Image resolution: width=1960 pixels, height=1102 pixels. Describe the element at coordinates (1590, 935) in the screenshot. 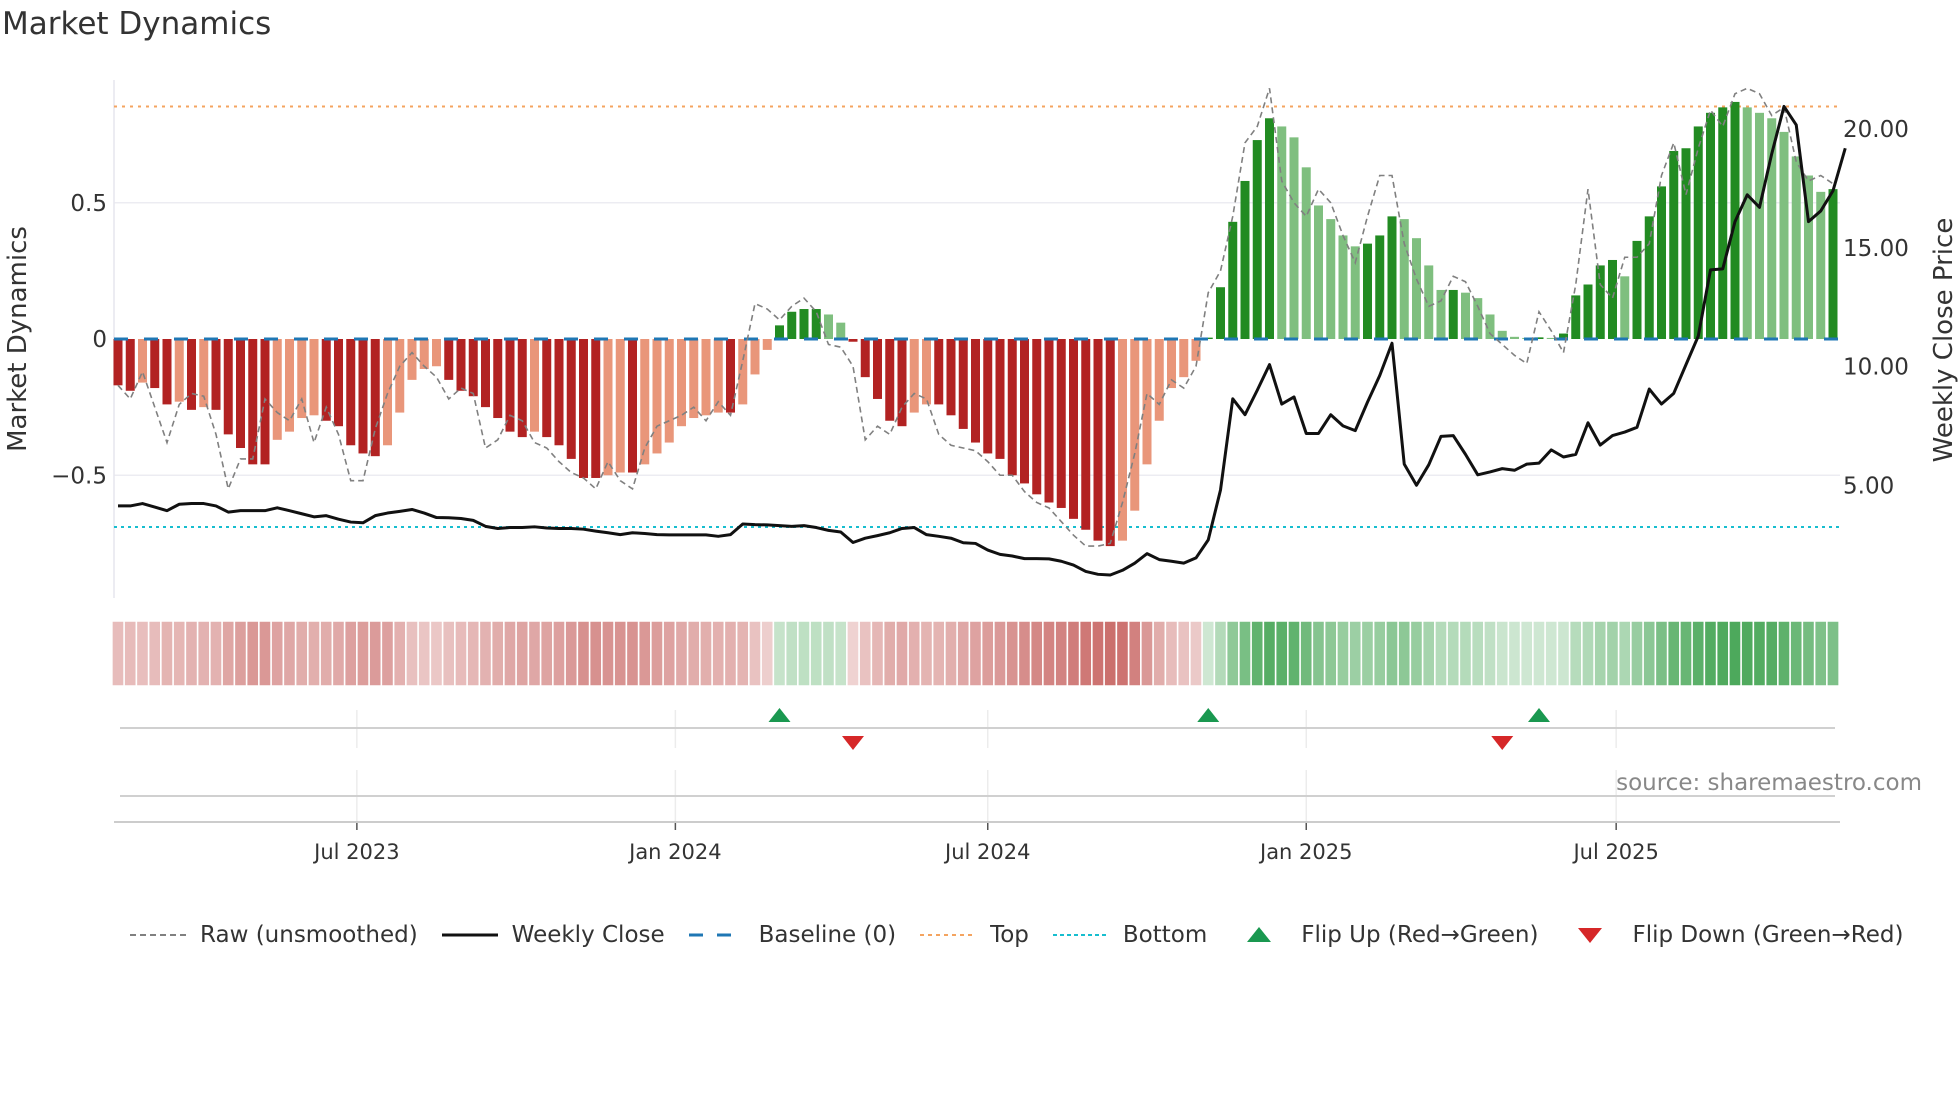

I see `triangle-down-icon` at that location.